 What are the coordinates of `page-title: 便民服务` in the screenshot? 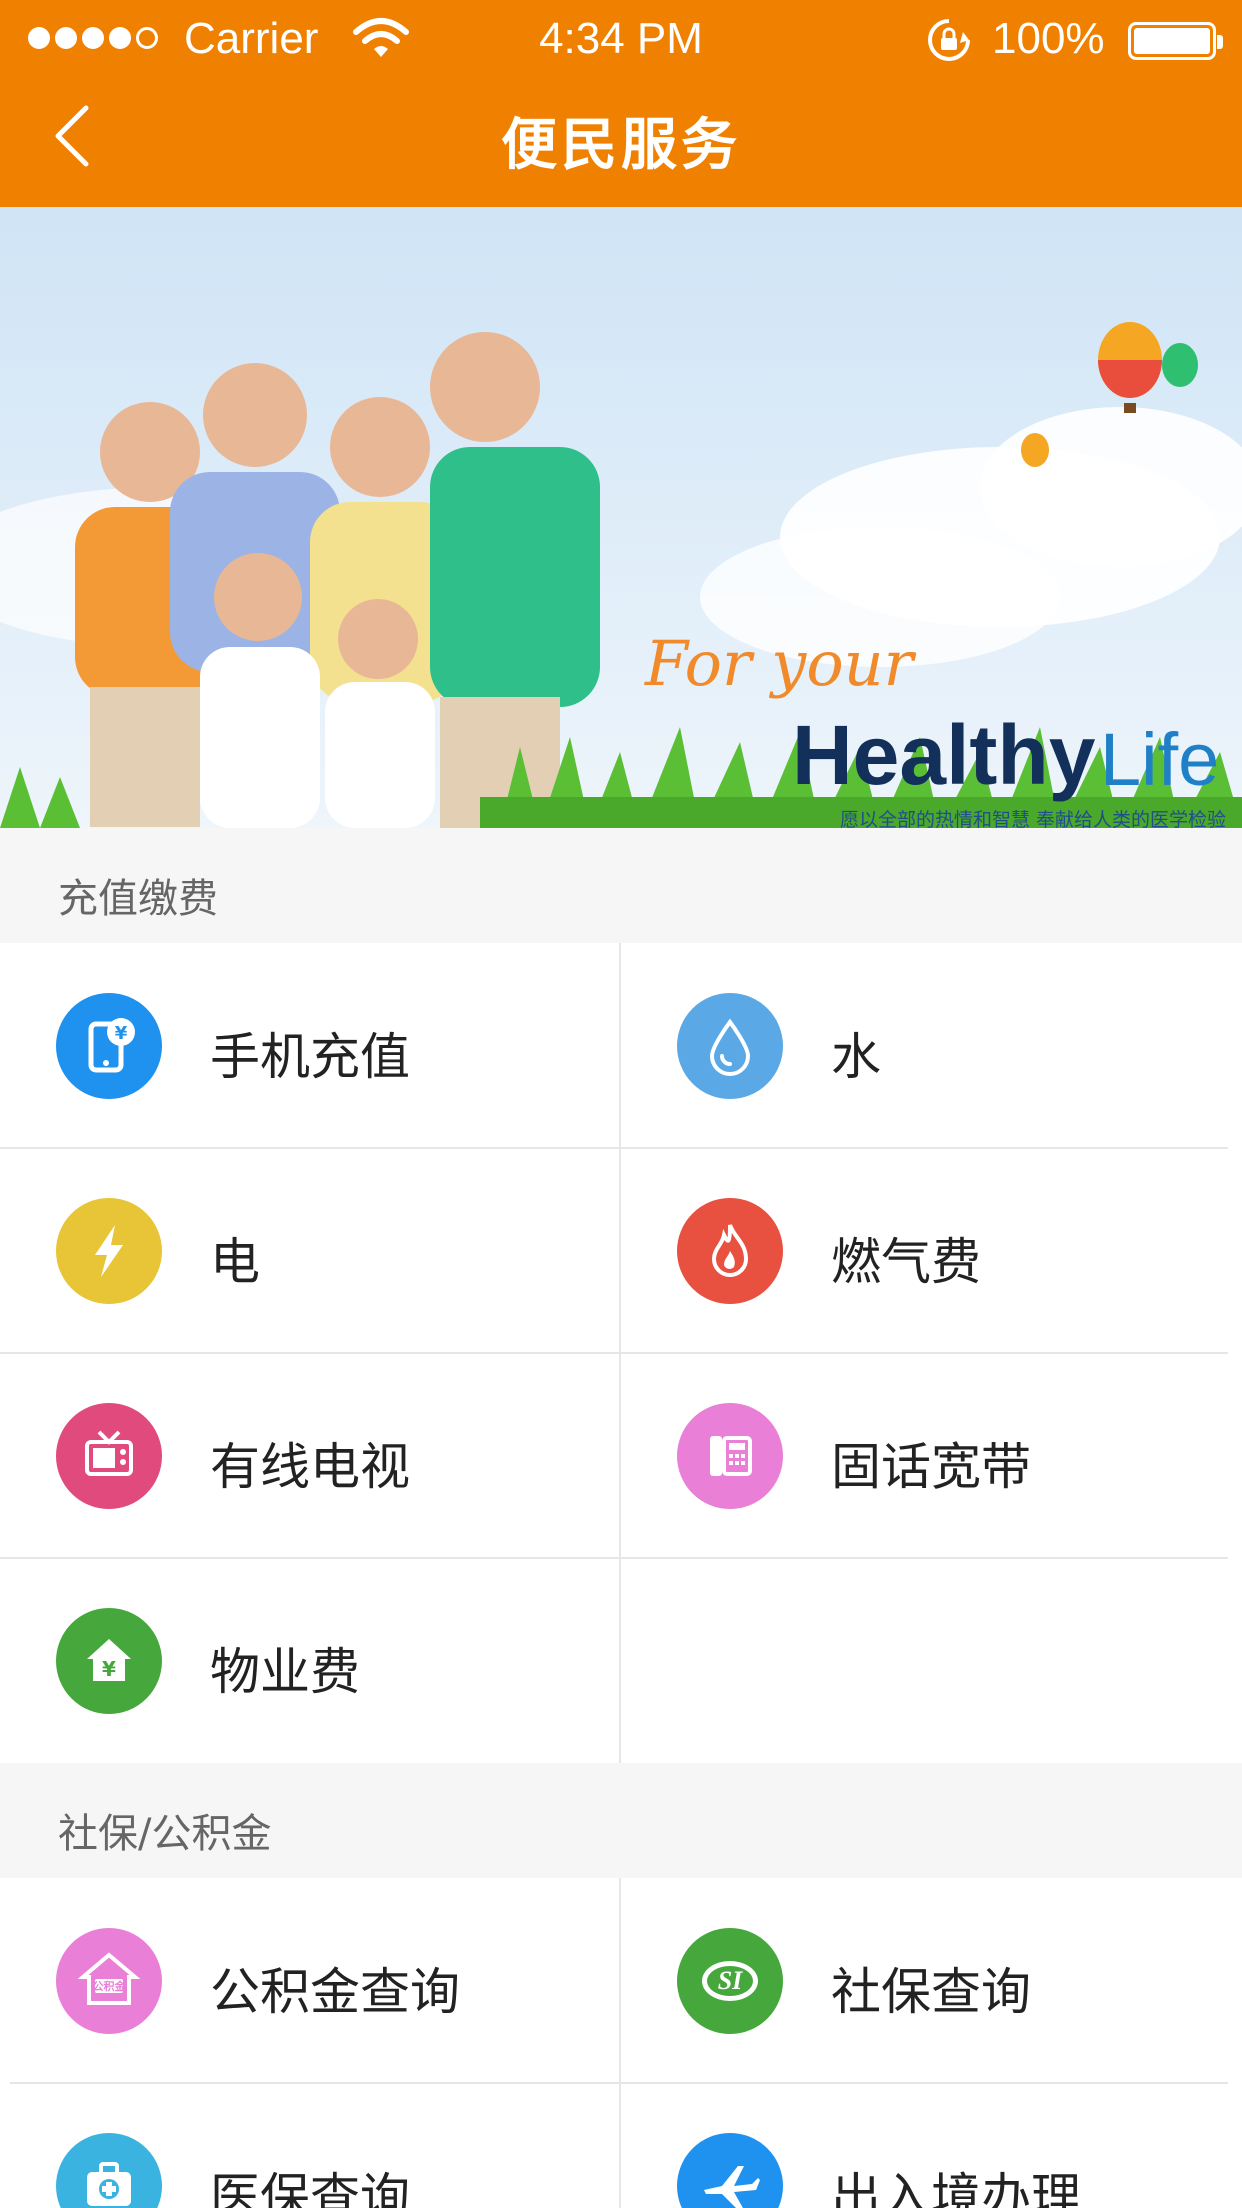 It's located at (621, 145).